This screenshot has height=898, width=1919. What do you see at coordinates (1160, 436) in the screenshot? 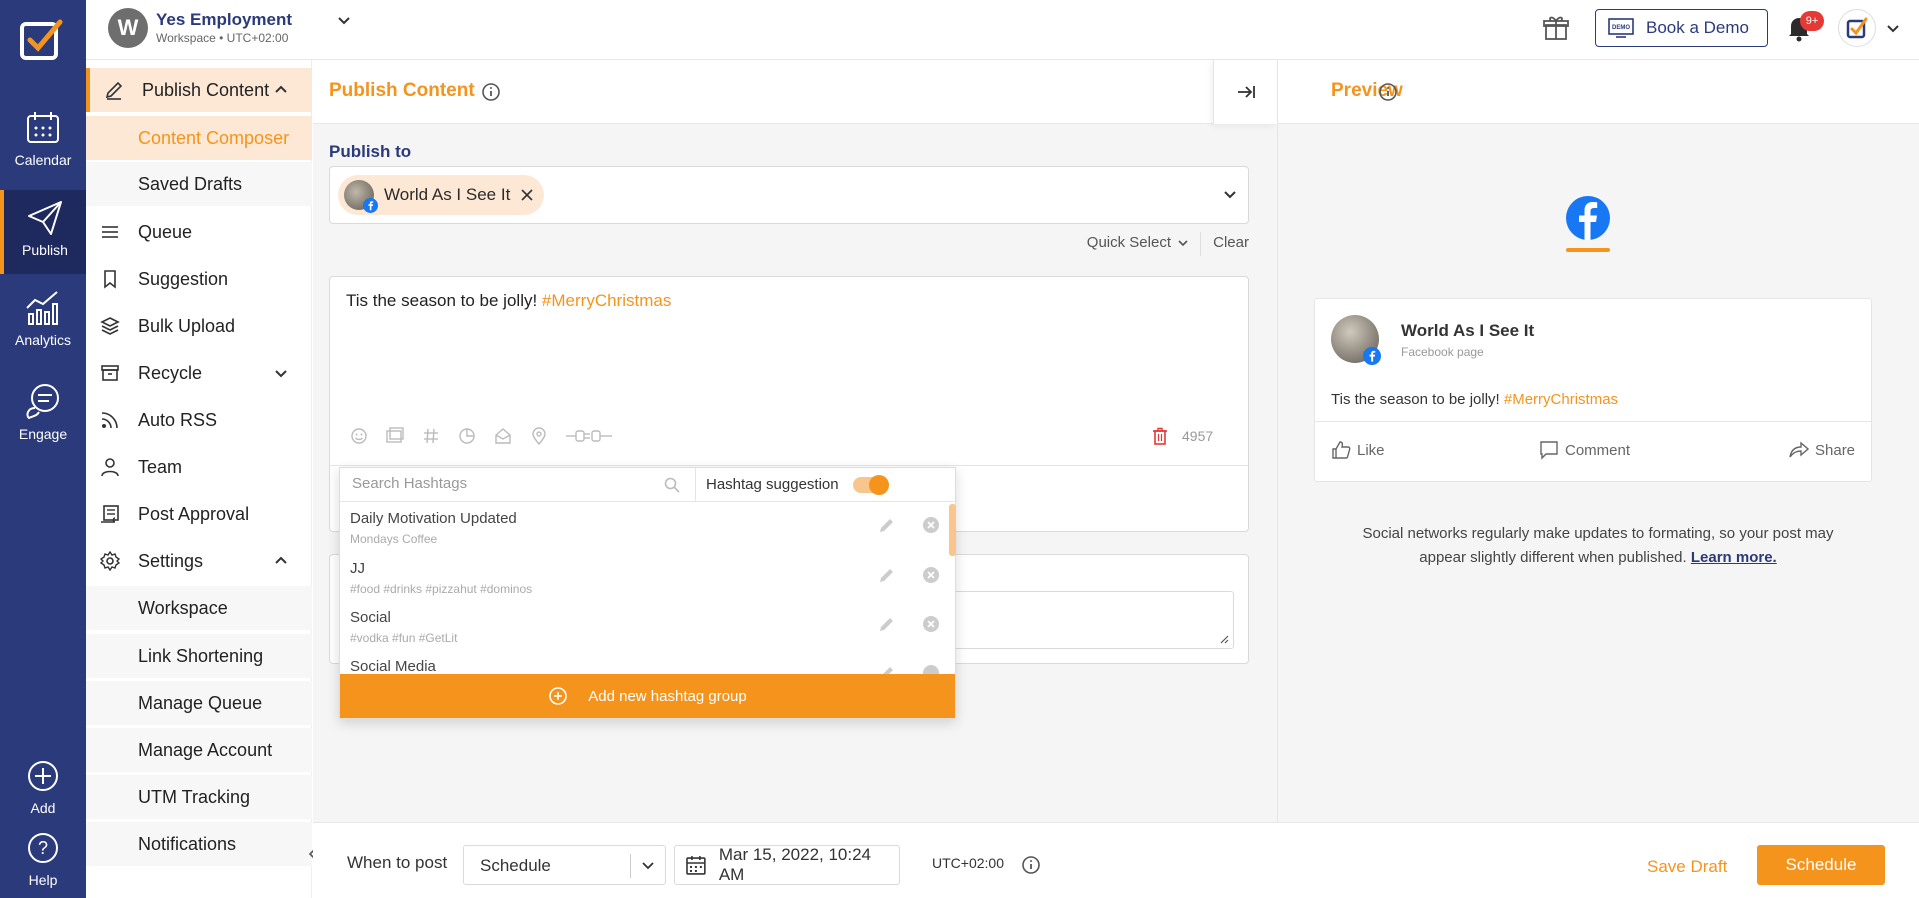
I see `trash-icon` at bounding box center [1160, 436].